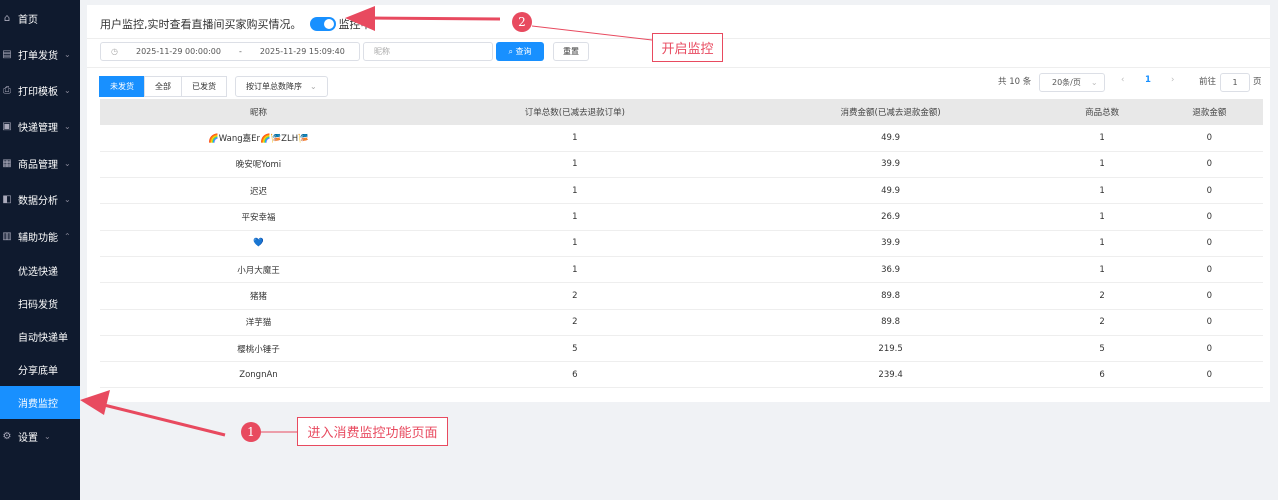 The height and width of the screenshot is (500, 1278). What do you see at coordinates (251, 432) in the screenshot?
I see `step-1-badge: 1` at bounding box center [251, 432].